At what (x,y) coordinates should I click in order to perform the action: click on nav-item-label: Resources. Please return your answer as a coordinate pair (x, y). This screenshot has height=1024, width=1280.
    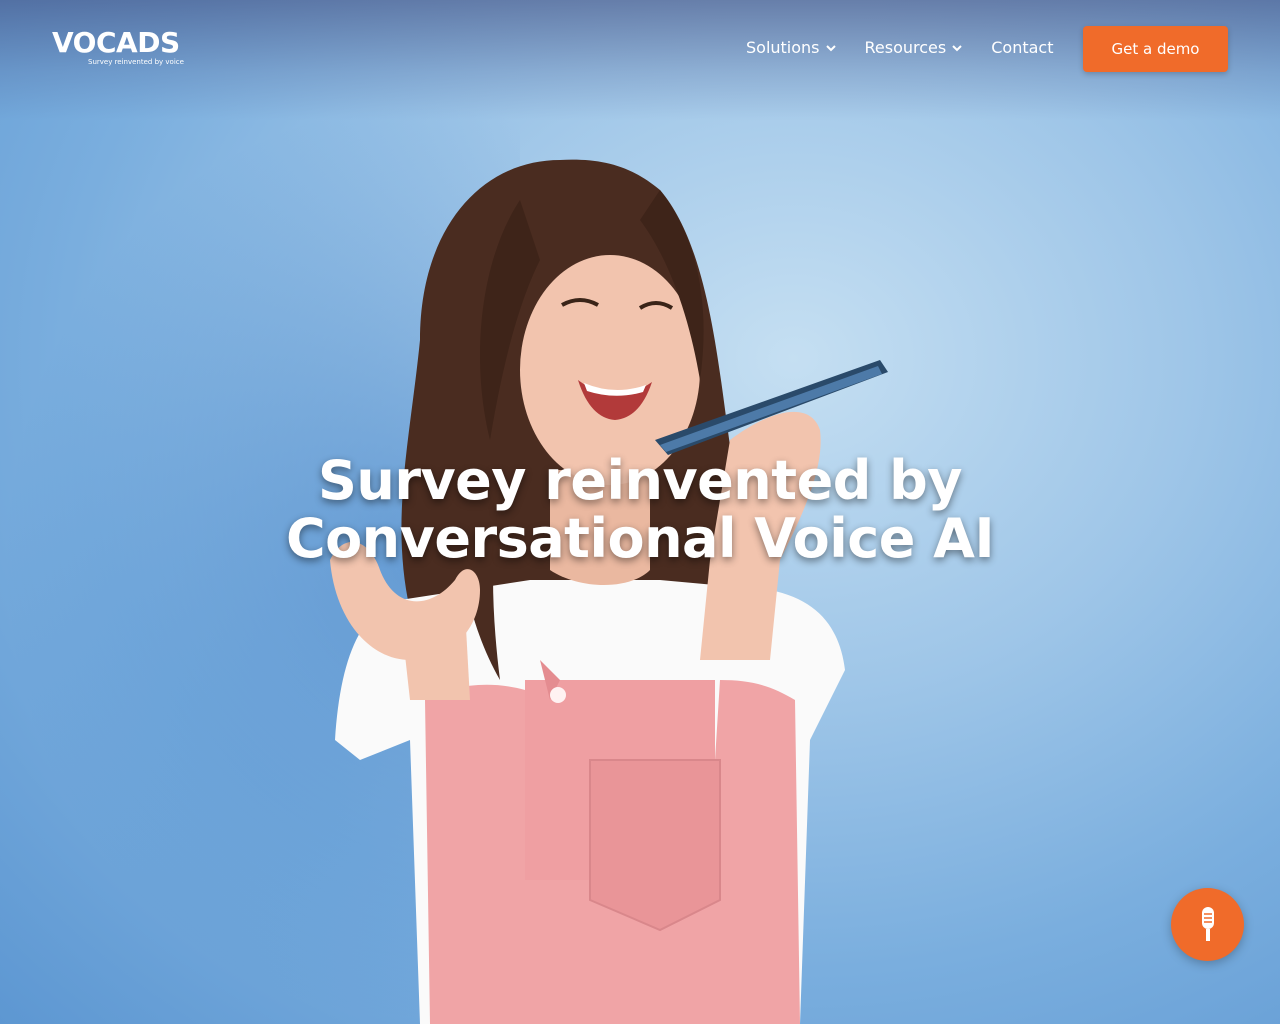
    Looking at the image, I should click on (905, 47).